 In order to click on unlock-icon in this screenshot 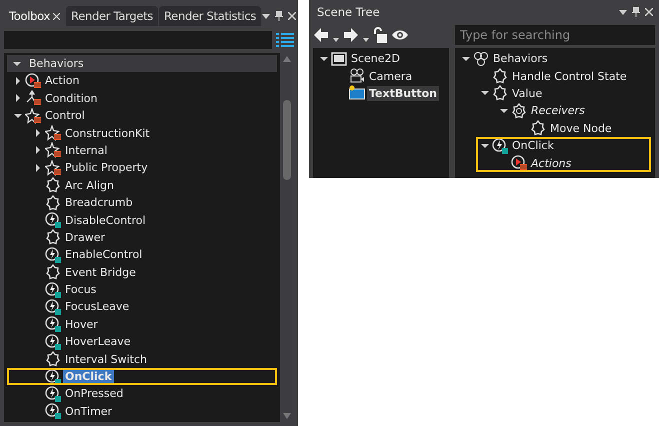, I will do `click(380, 35)`.